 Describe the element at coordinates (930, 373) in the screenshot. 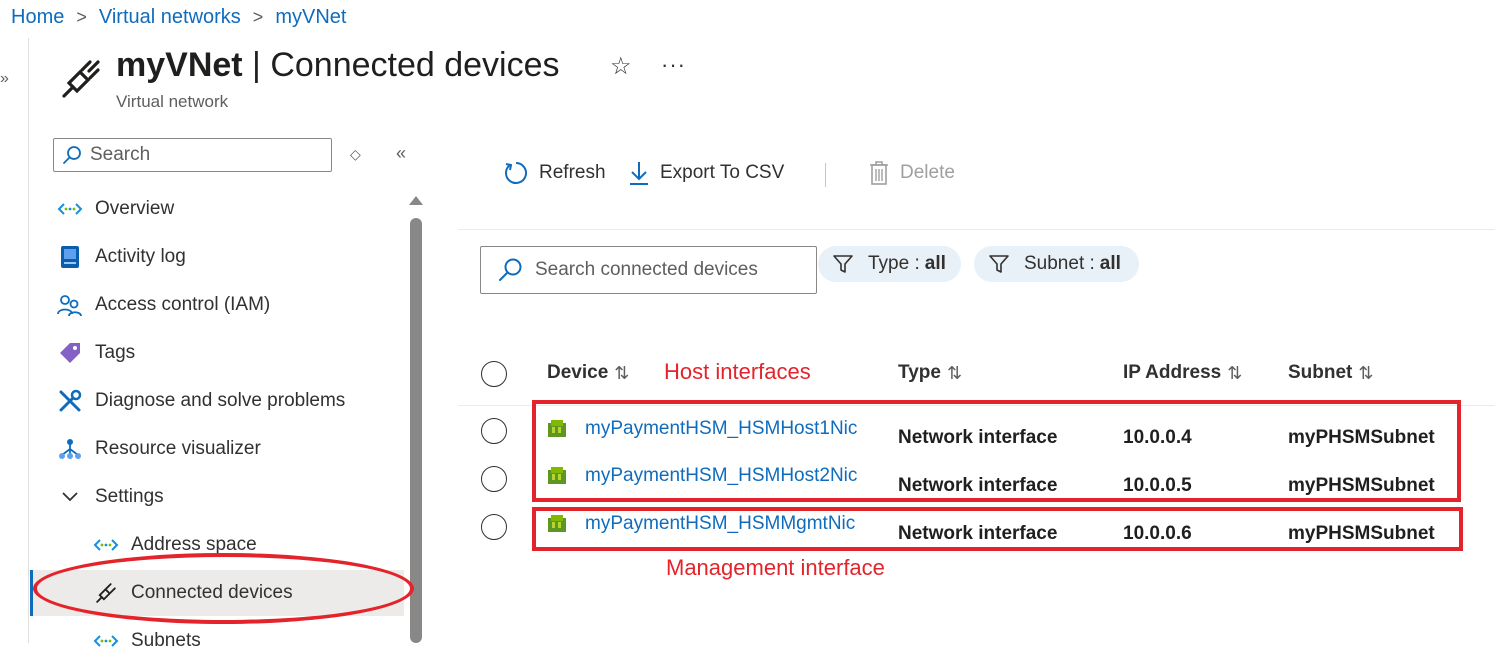

I see `column-header-type: Type ⇅` at that location.